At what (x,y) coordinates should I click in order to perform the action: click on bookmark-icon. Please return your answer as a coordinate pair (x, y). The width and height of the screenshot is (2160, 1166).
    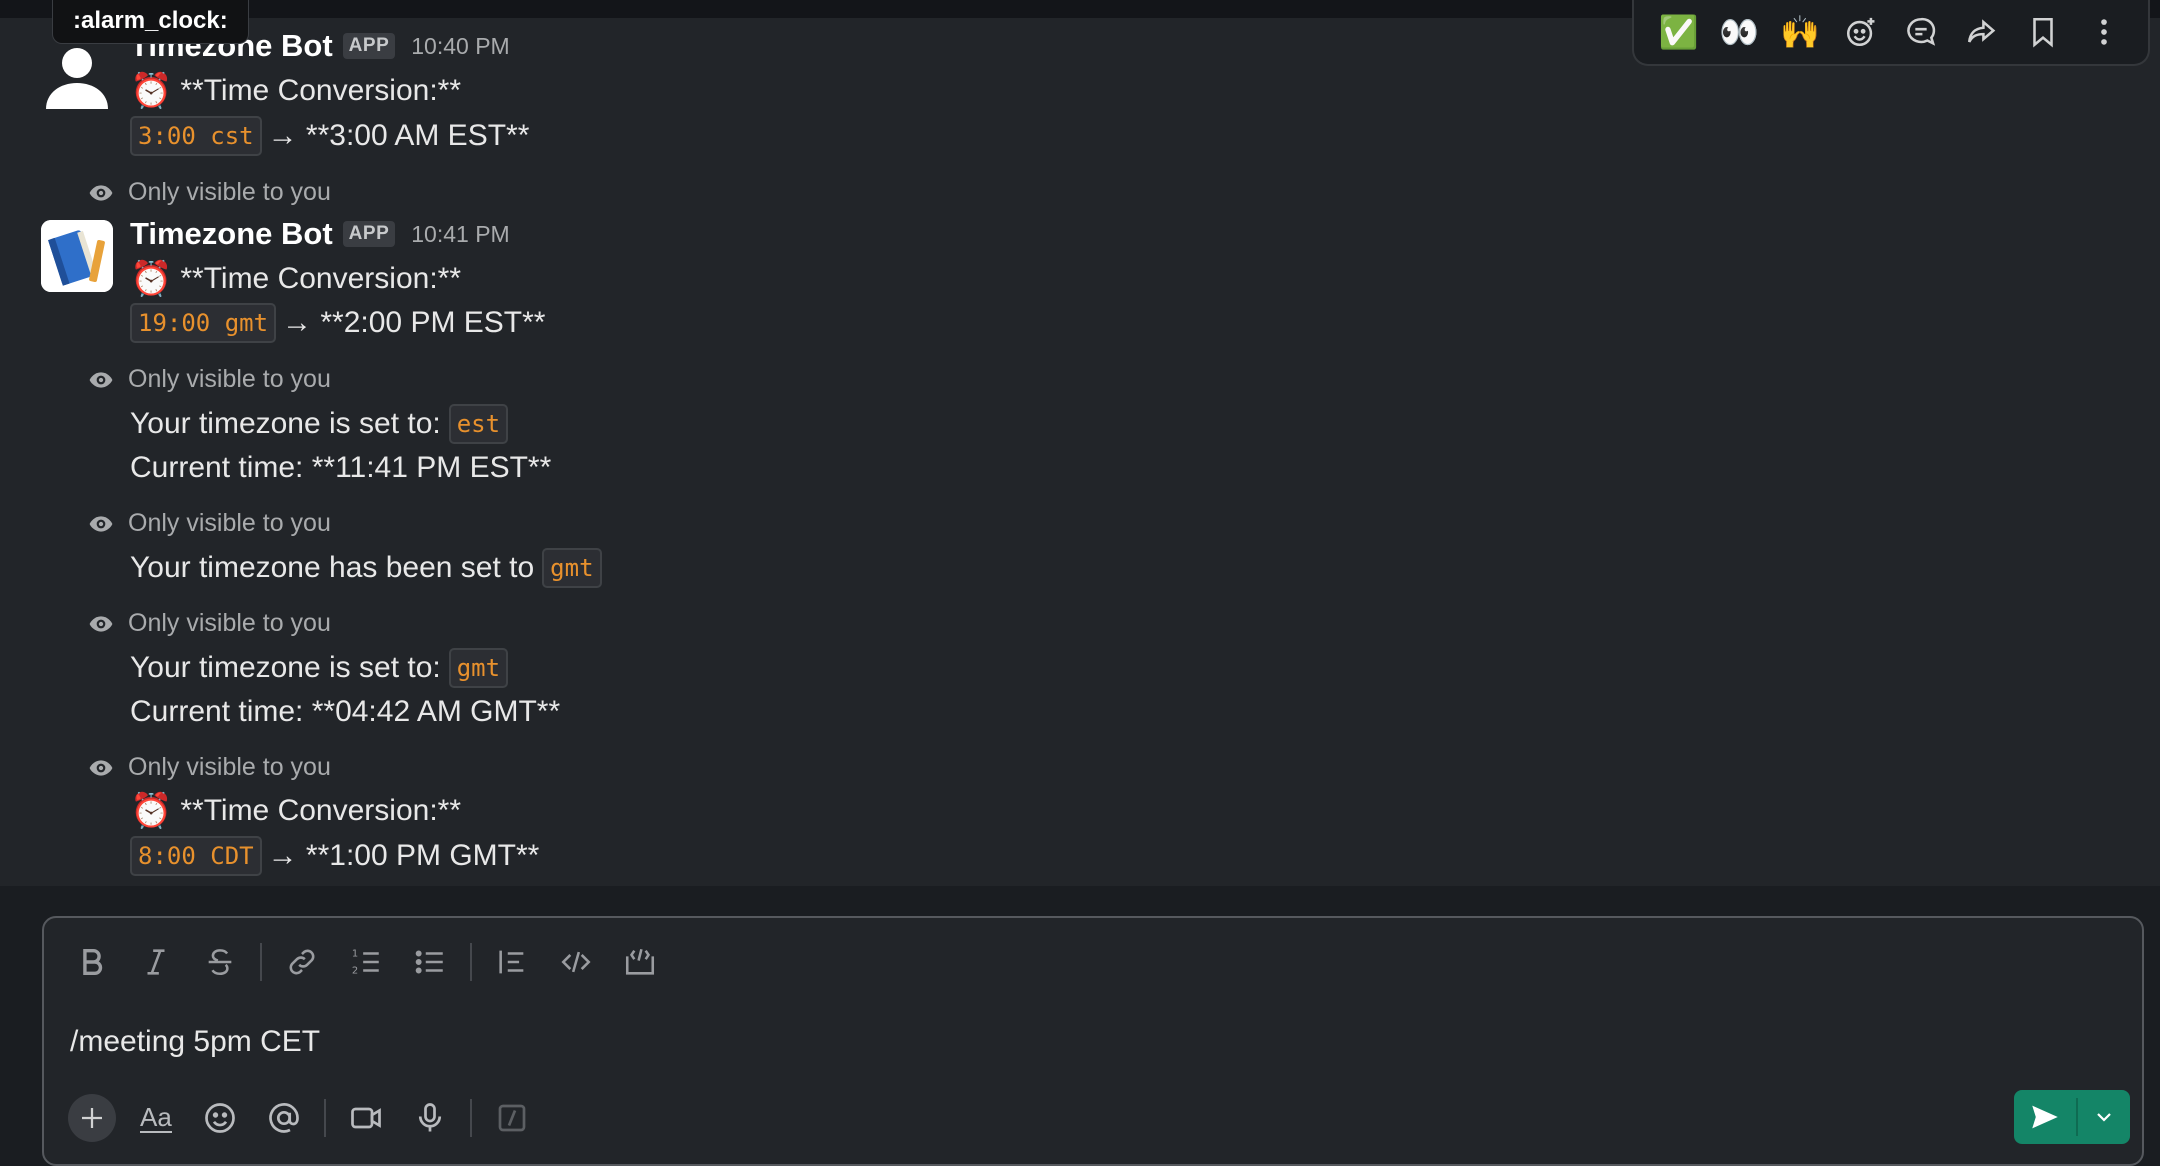
    Looking at the image, I should click on (2043, 32).